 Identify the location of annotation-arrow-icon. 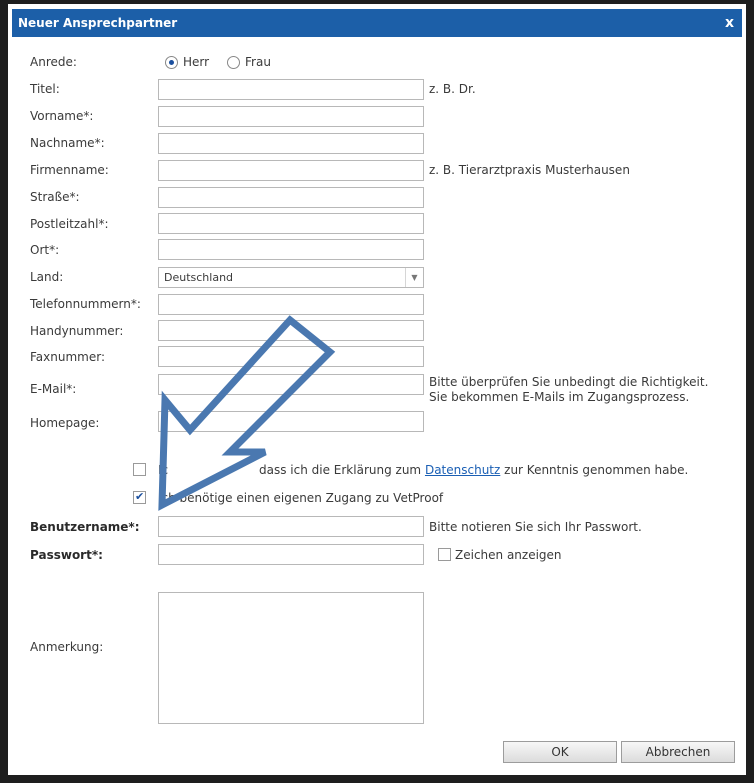
(247, 413).